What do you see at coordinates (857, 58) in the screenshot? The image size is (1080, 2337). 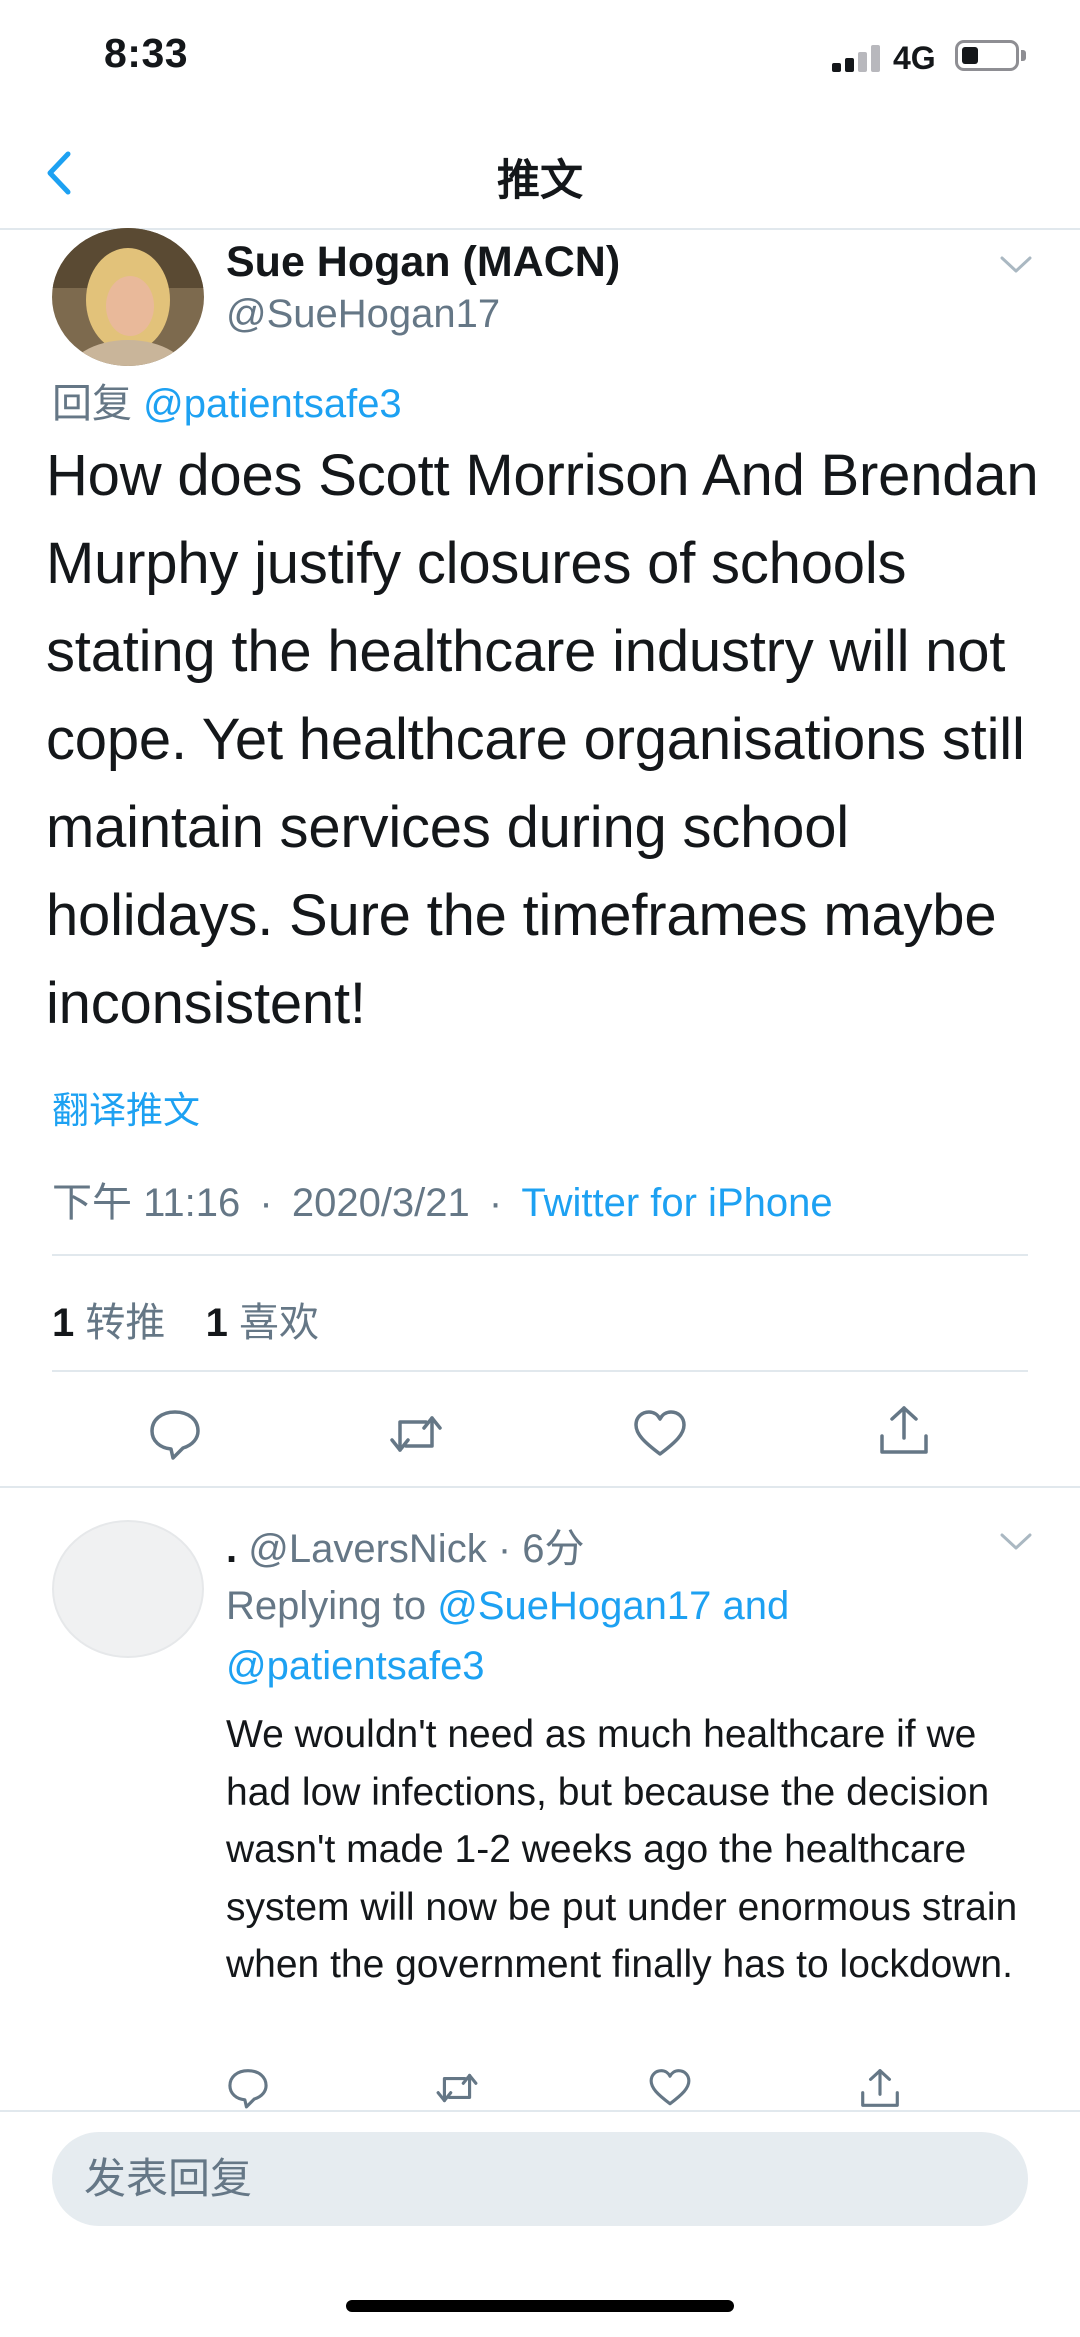 I see `signal-strength-icon` at bounding box center [857, 58].